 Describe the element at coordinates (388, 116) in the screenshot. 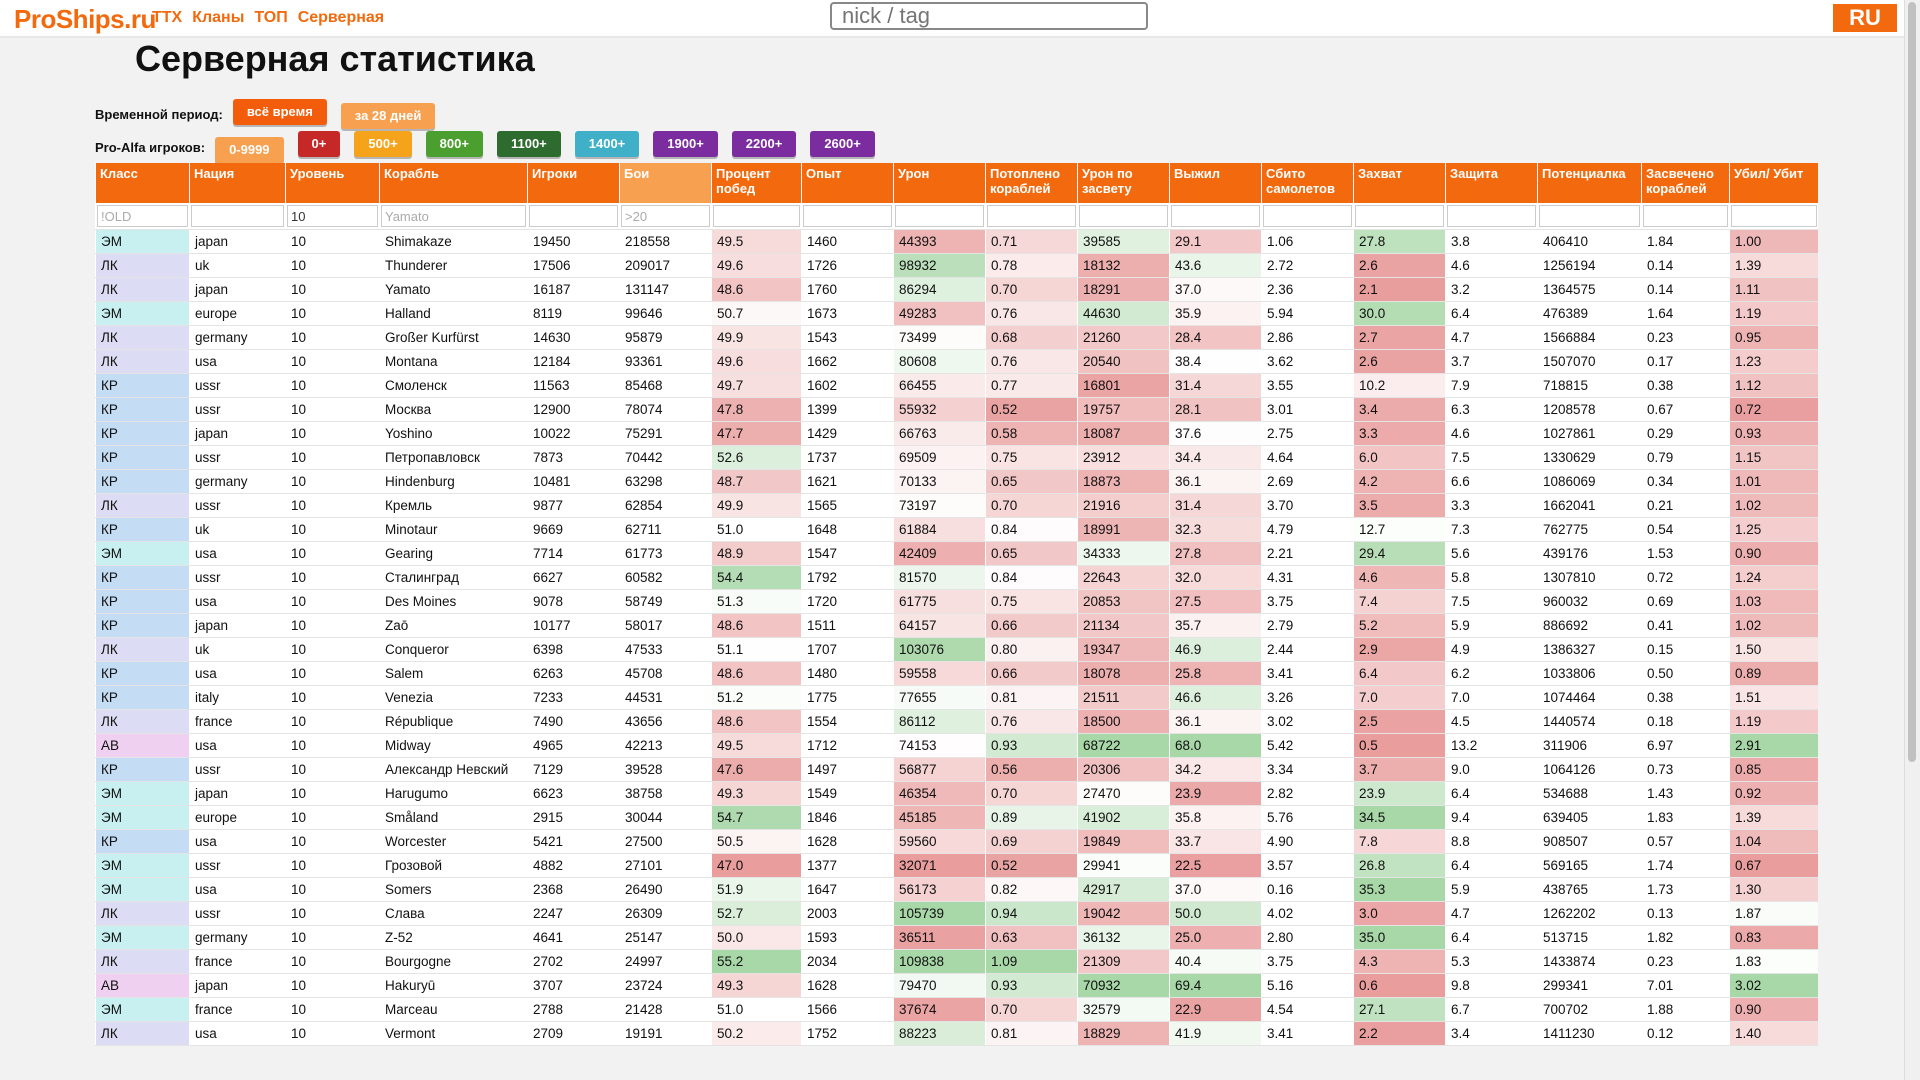

I see `period-button-1: за 28 дней` at that location.